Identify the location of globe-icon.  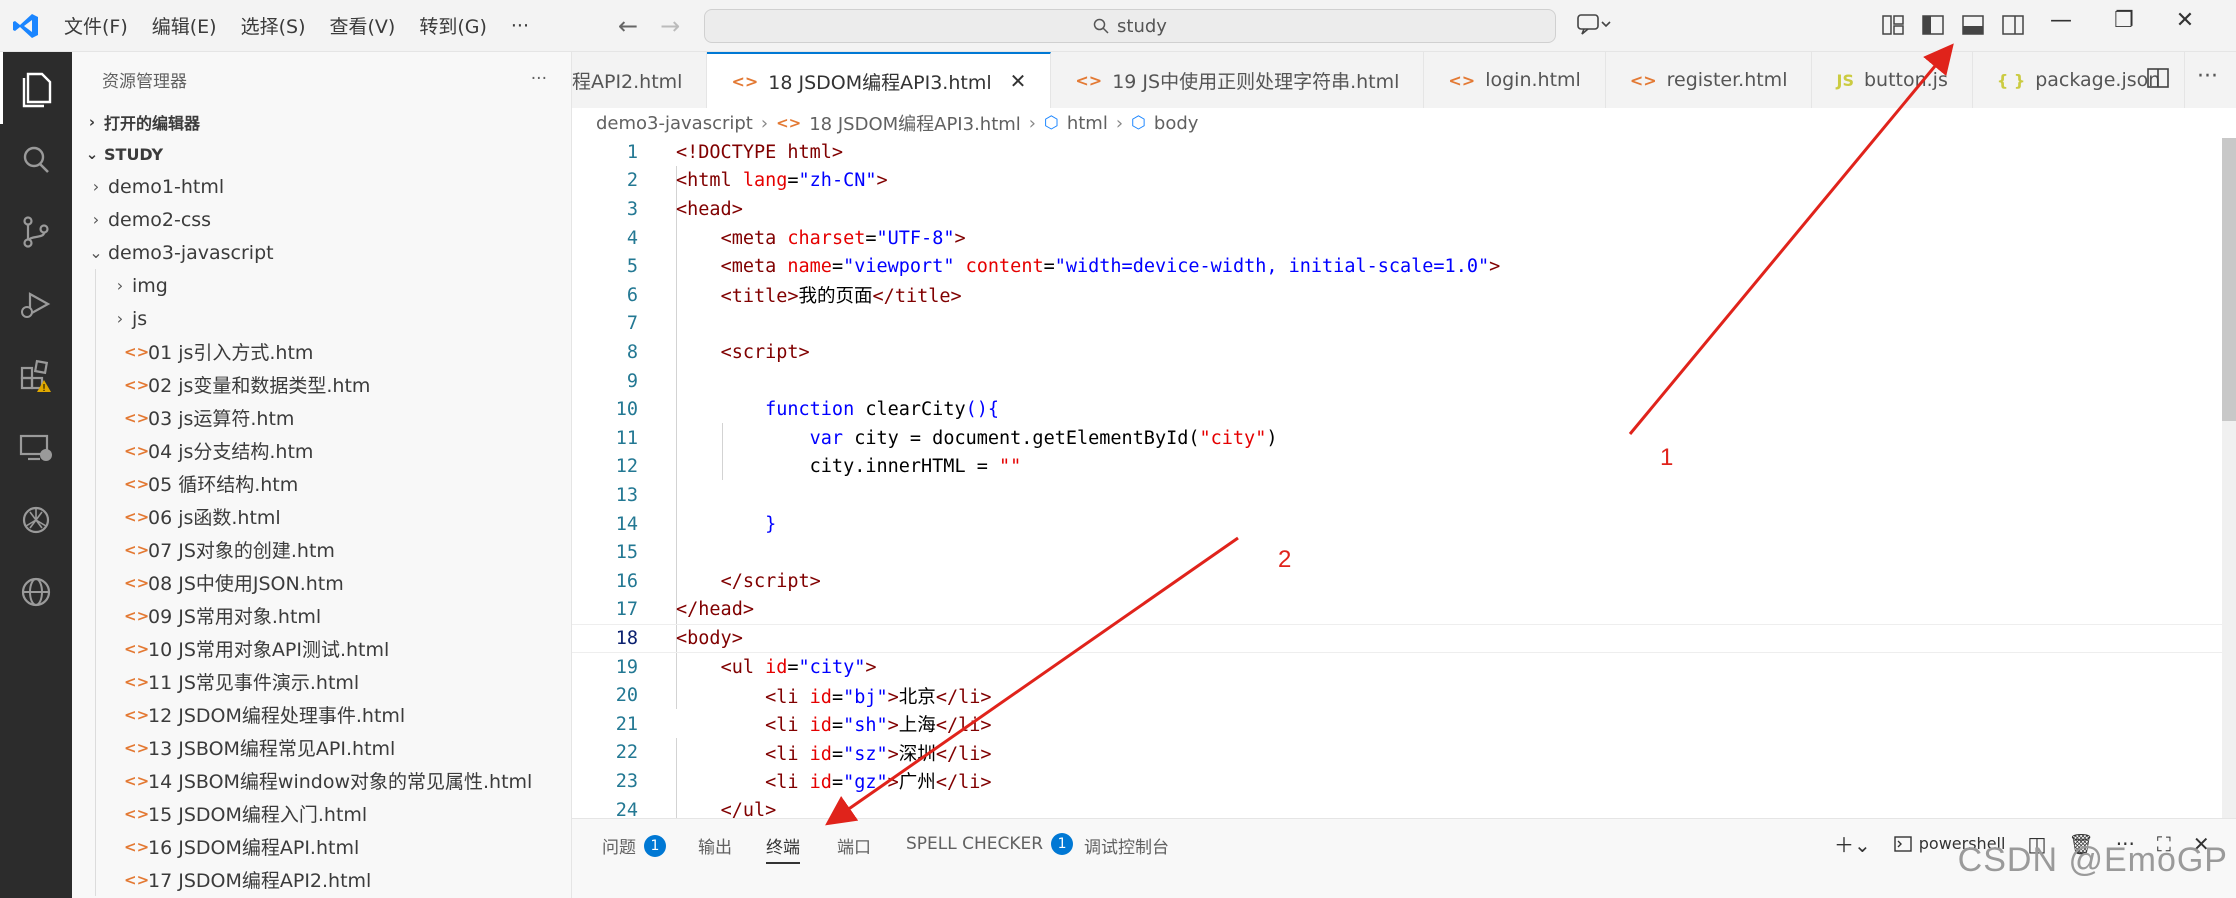
(36, 592).